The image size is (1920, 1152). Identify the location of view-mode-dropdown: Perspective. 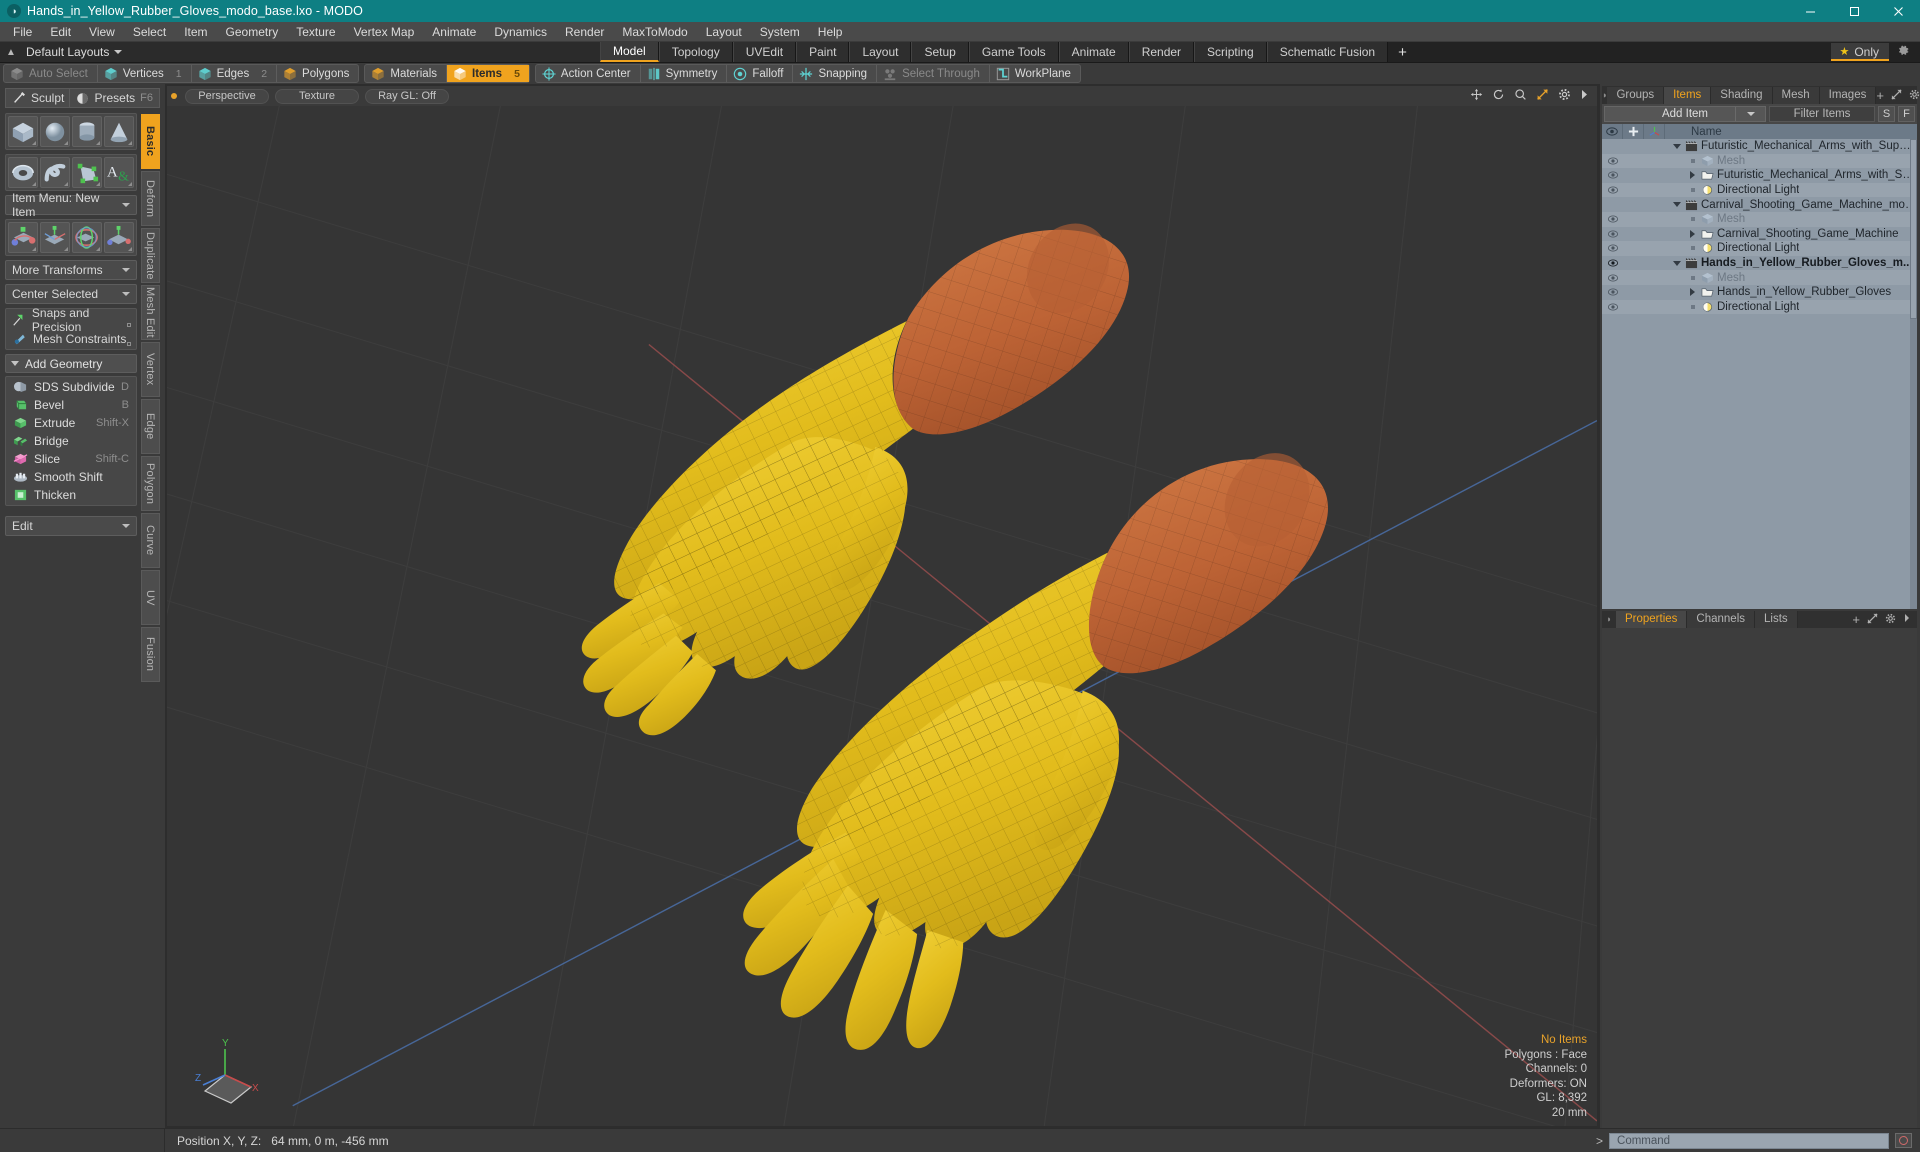
(227, 96).